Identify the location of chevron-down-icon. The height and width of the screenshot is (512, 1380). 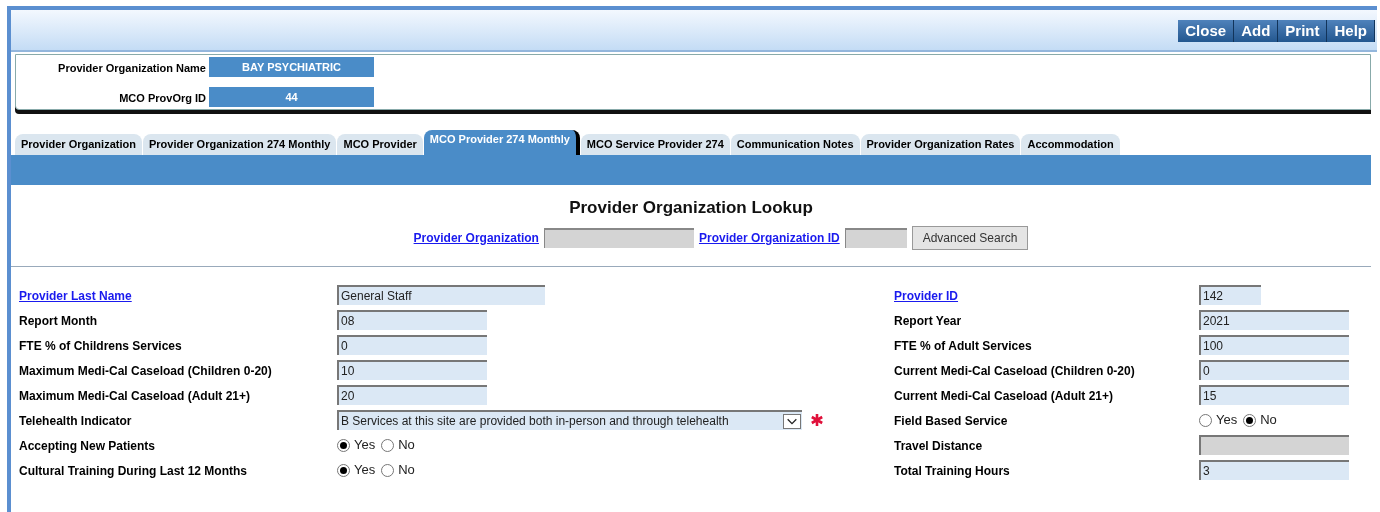
(792, 421).